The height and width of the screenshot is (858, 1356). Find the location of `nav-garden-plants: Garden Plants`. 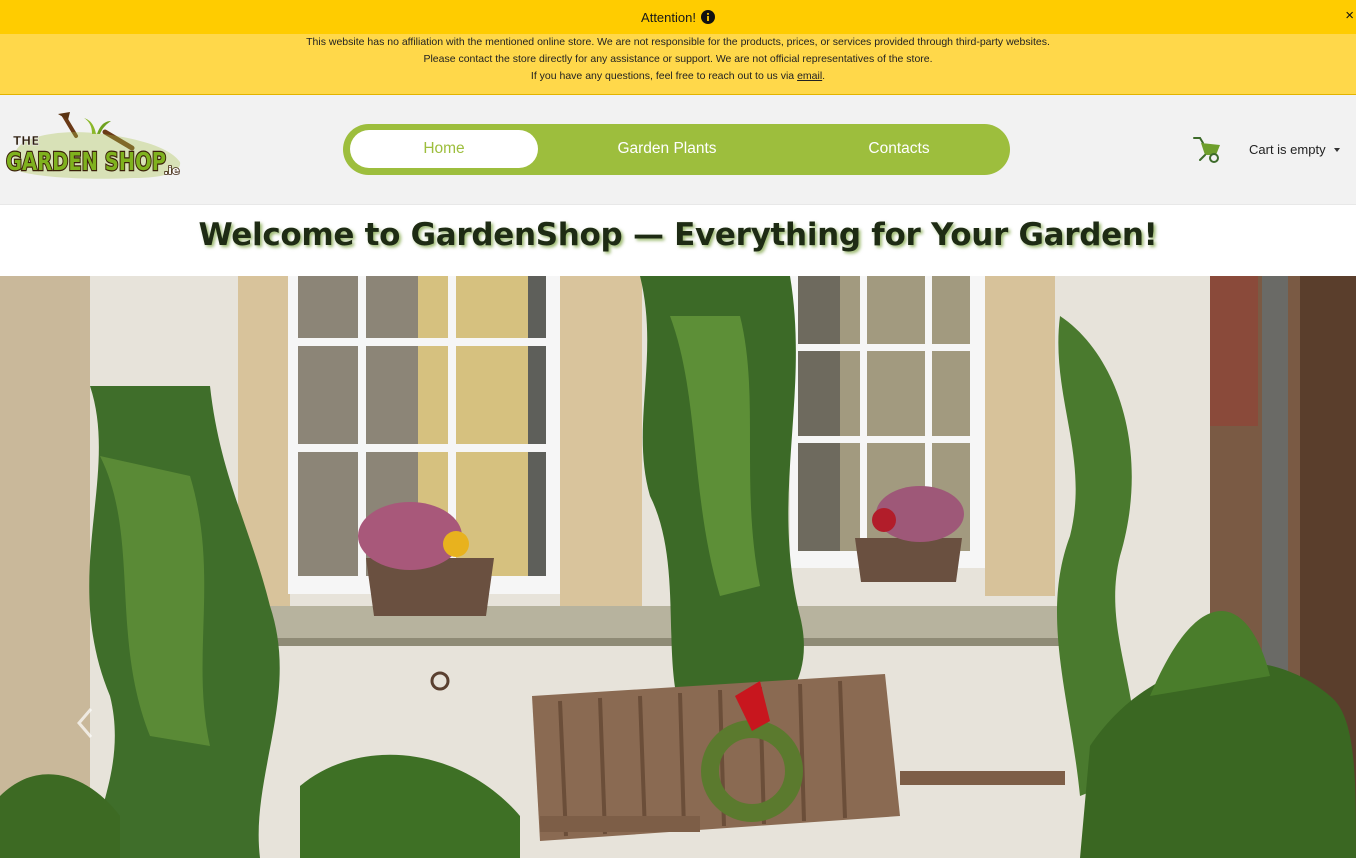

nav-garden-plants: Garden Plants is located at coordinates (667, 149).